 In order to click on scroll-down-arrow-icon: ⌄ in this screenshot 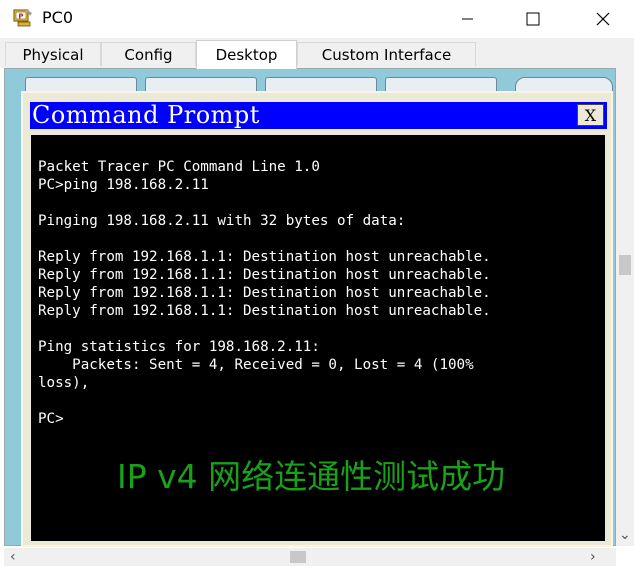, I will do `click(625, 535)`.